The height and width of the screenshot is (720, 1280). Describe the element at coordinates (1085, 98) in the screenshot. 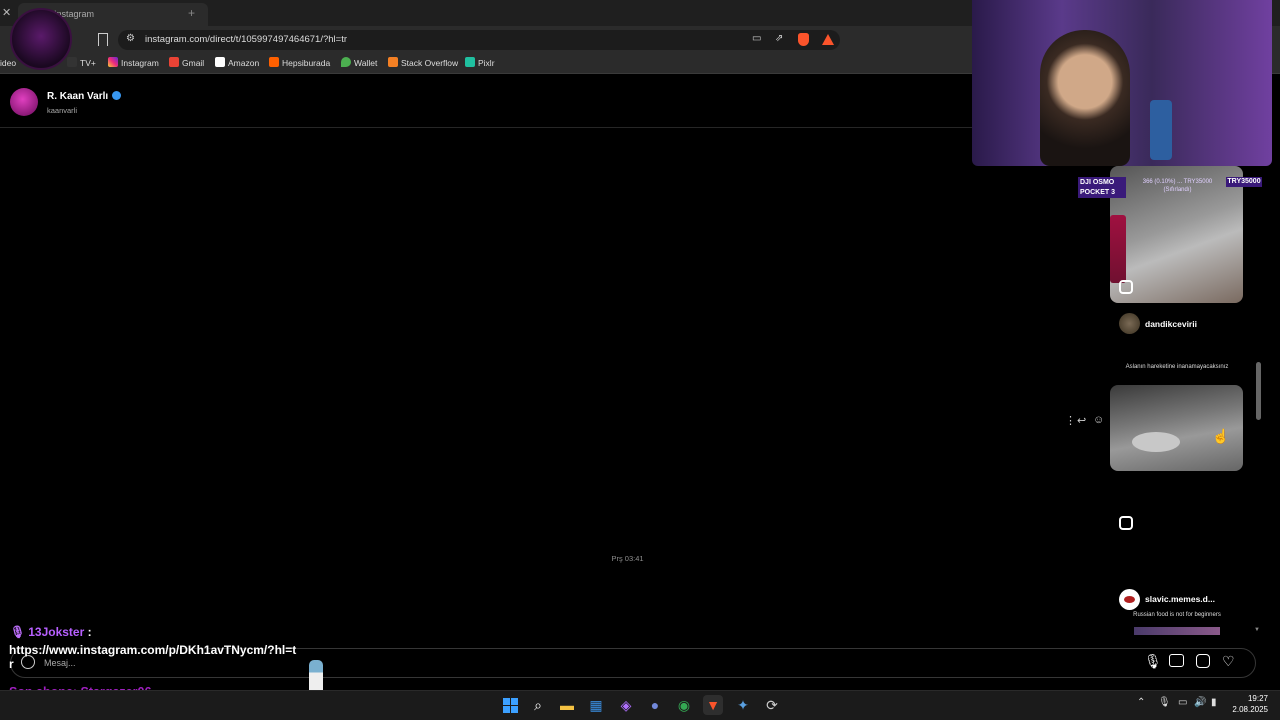

I see `webcam-person` at that location.